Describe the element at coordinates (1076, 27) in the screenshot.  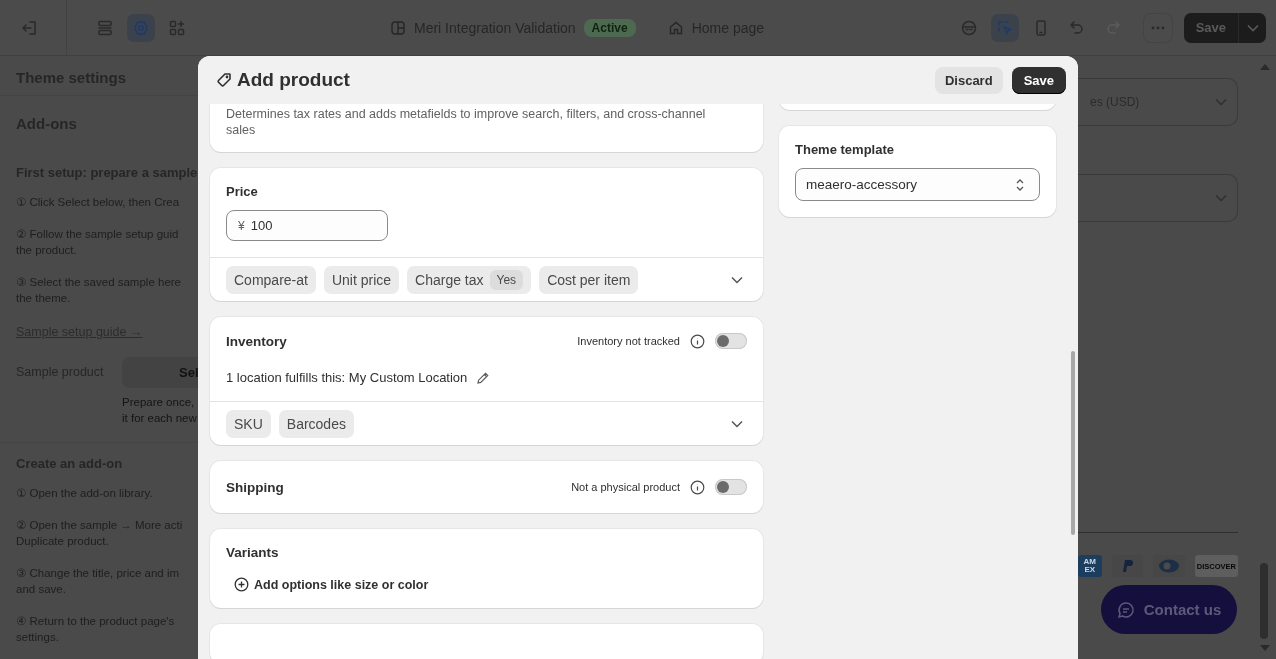
I see `undo-icon` at that location.